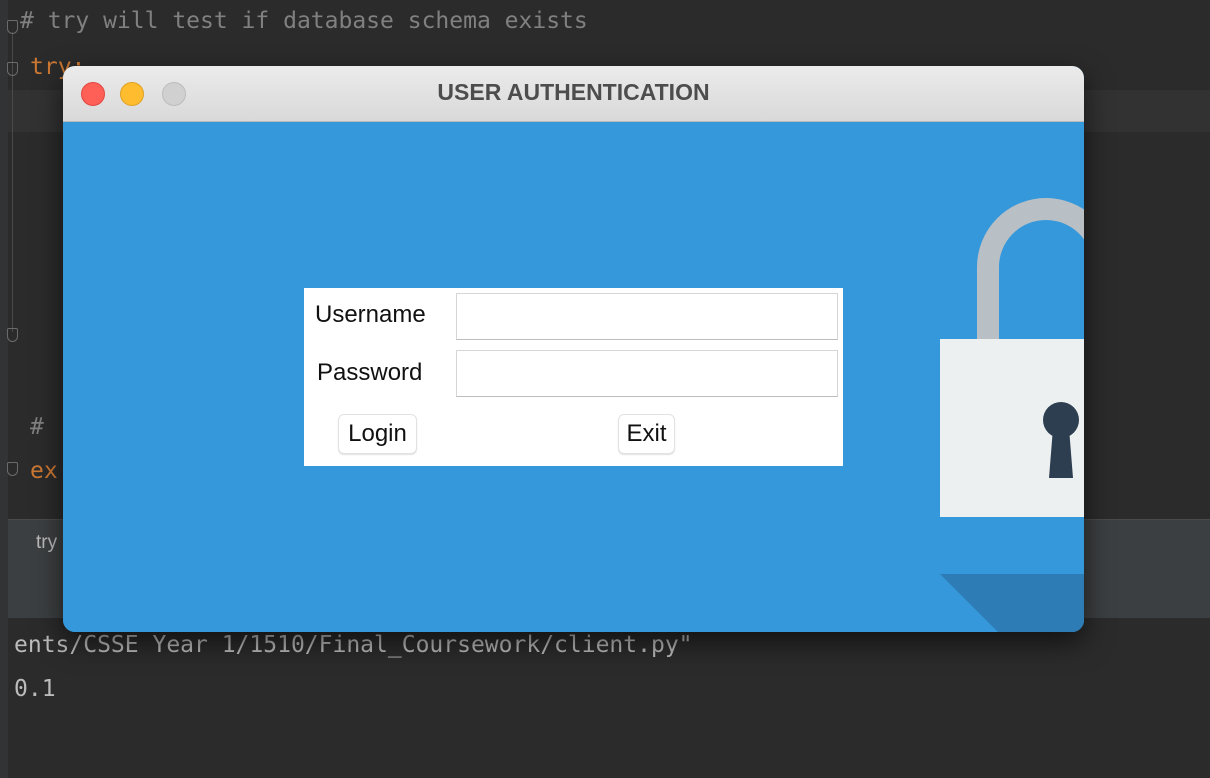 Image resolution: width=1210 pixels, height=778 pixels. What do you see at coordinates (377, 434) in the screenshot?
I see `login-button: Login` at bounding box center [377, 434].